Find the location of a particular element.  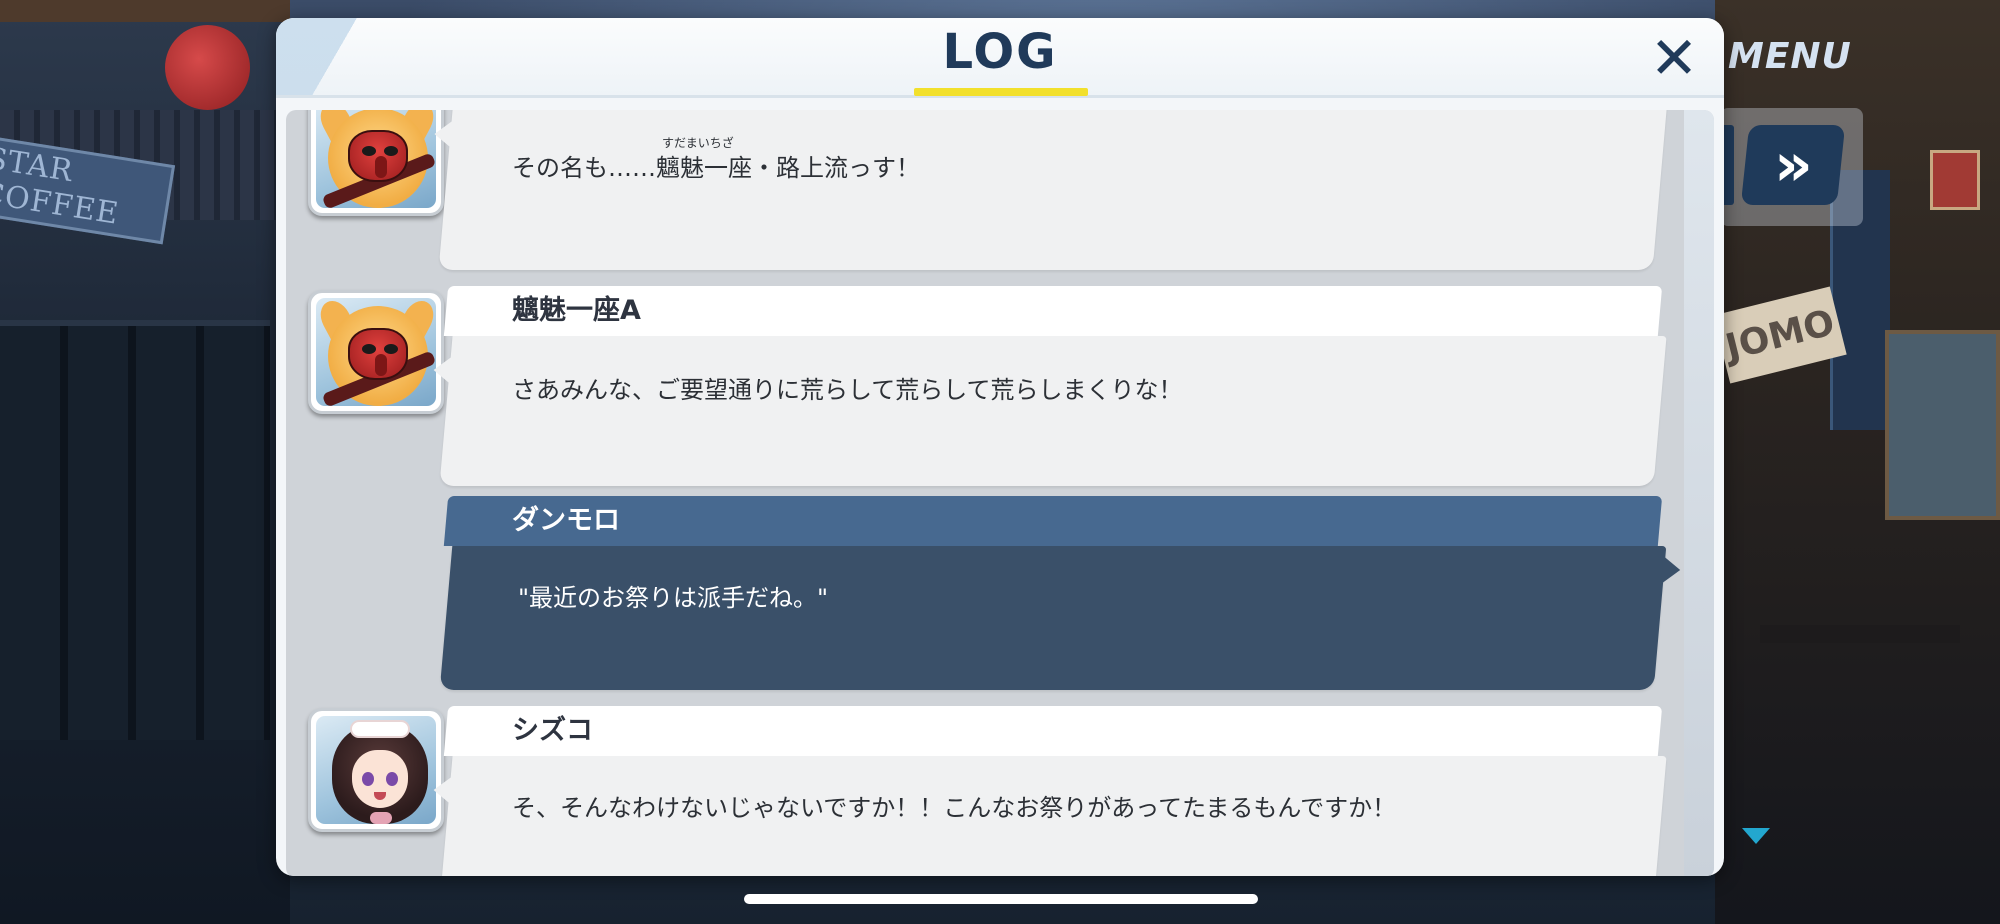

ruby-base-text: 魑魅一座 is located at coordinates (704, 168).